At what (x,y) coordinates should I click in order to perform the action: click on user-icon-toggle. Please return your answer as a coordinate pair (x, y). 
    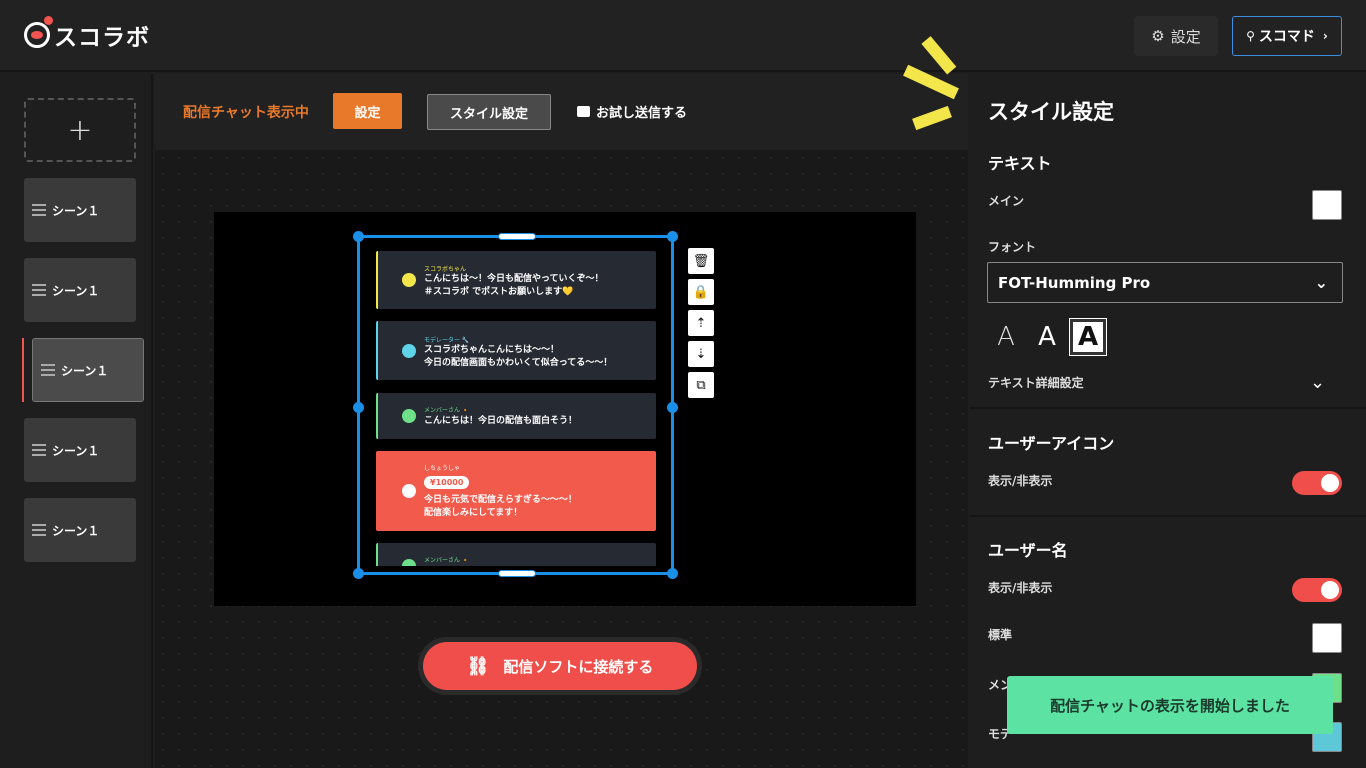
    Looking at the image, I should click on (1317, 483).